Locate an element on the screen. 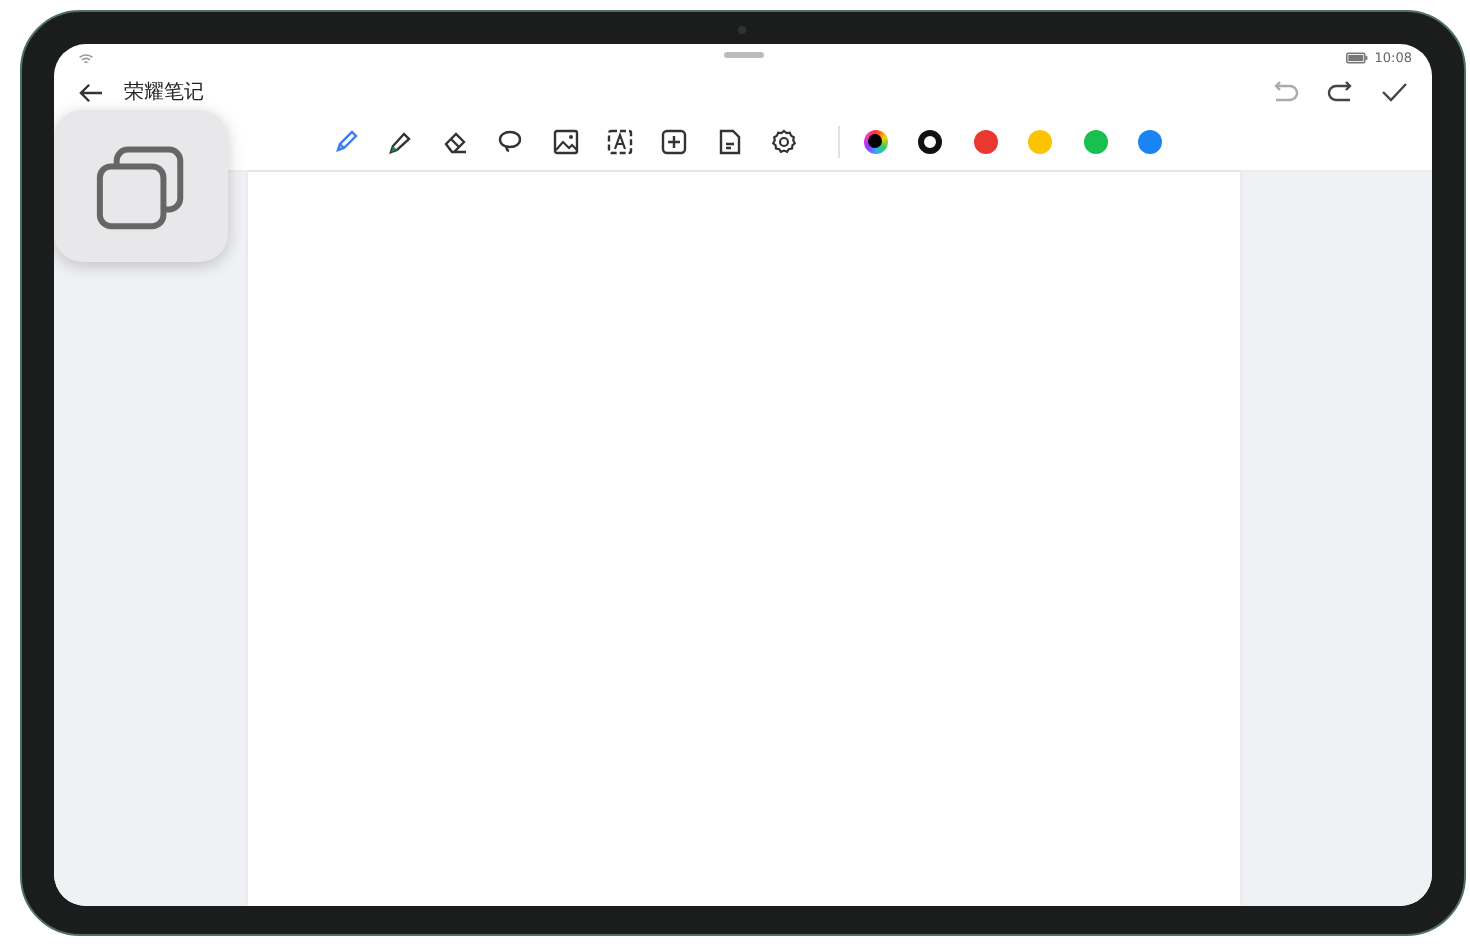 The image size is (1470, 948). pen-tool-icon is located at coordinates (346, 141).